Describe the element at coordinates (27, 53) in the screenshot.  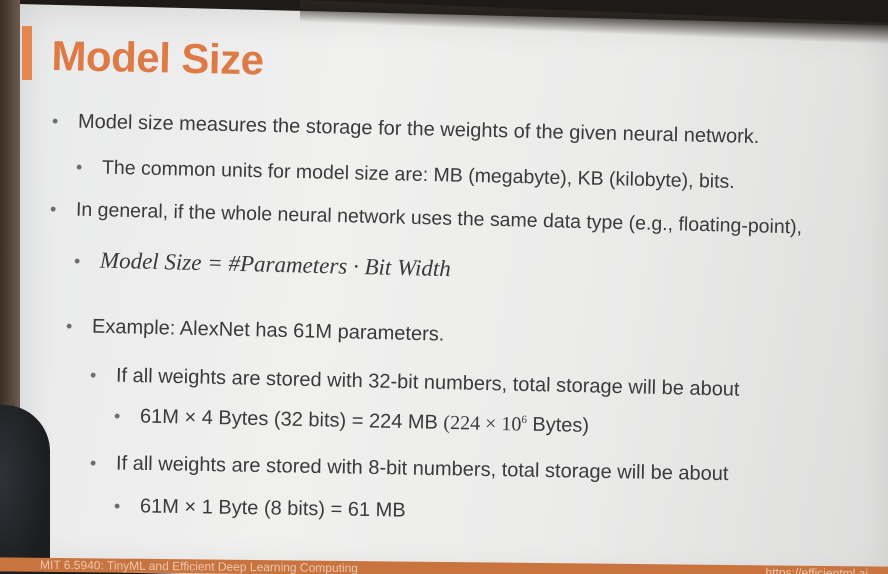
I see `title-accent-bar` at that location.